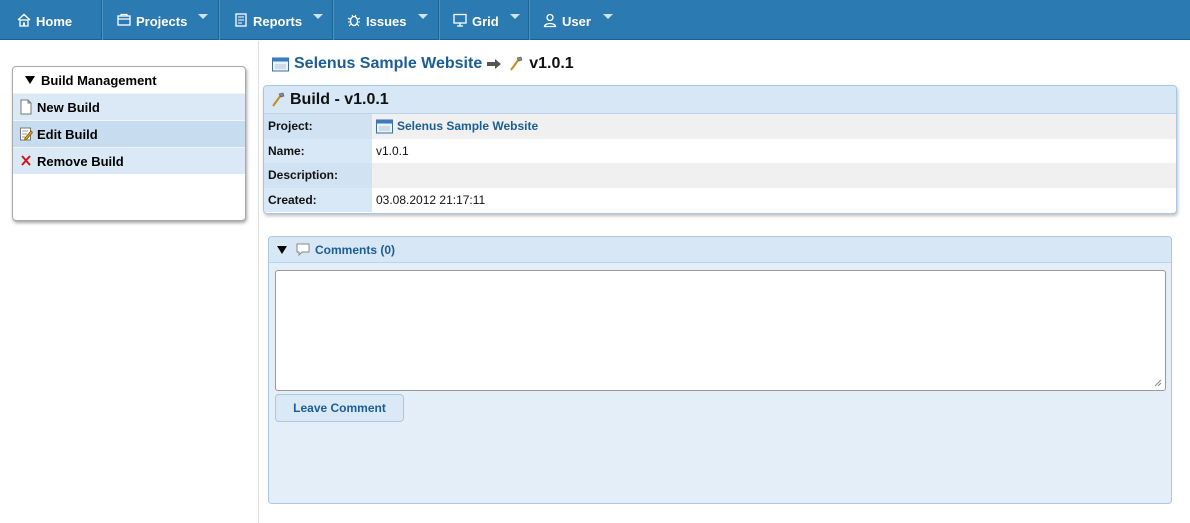  I want to click on edit-icon, so click(26, 134).